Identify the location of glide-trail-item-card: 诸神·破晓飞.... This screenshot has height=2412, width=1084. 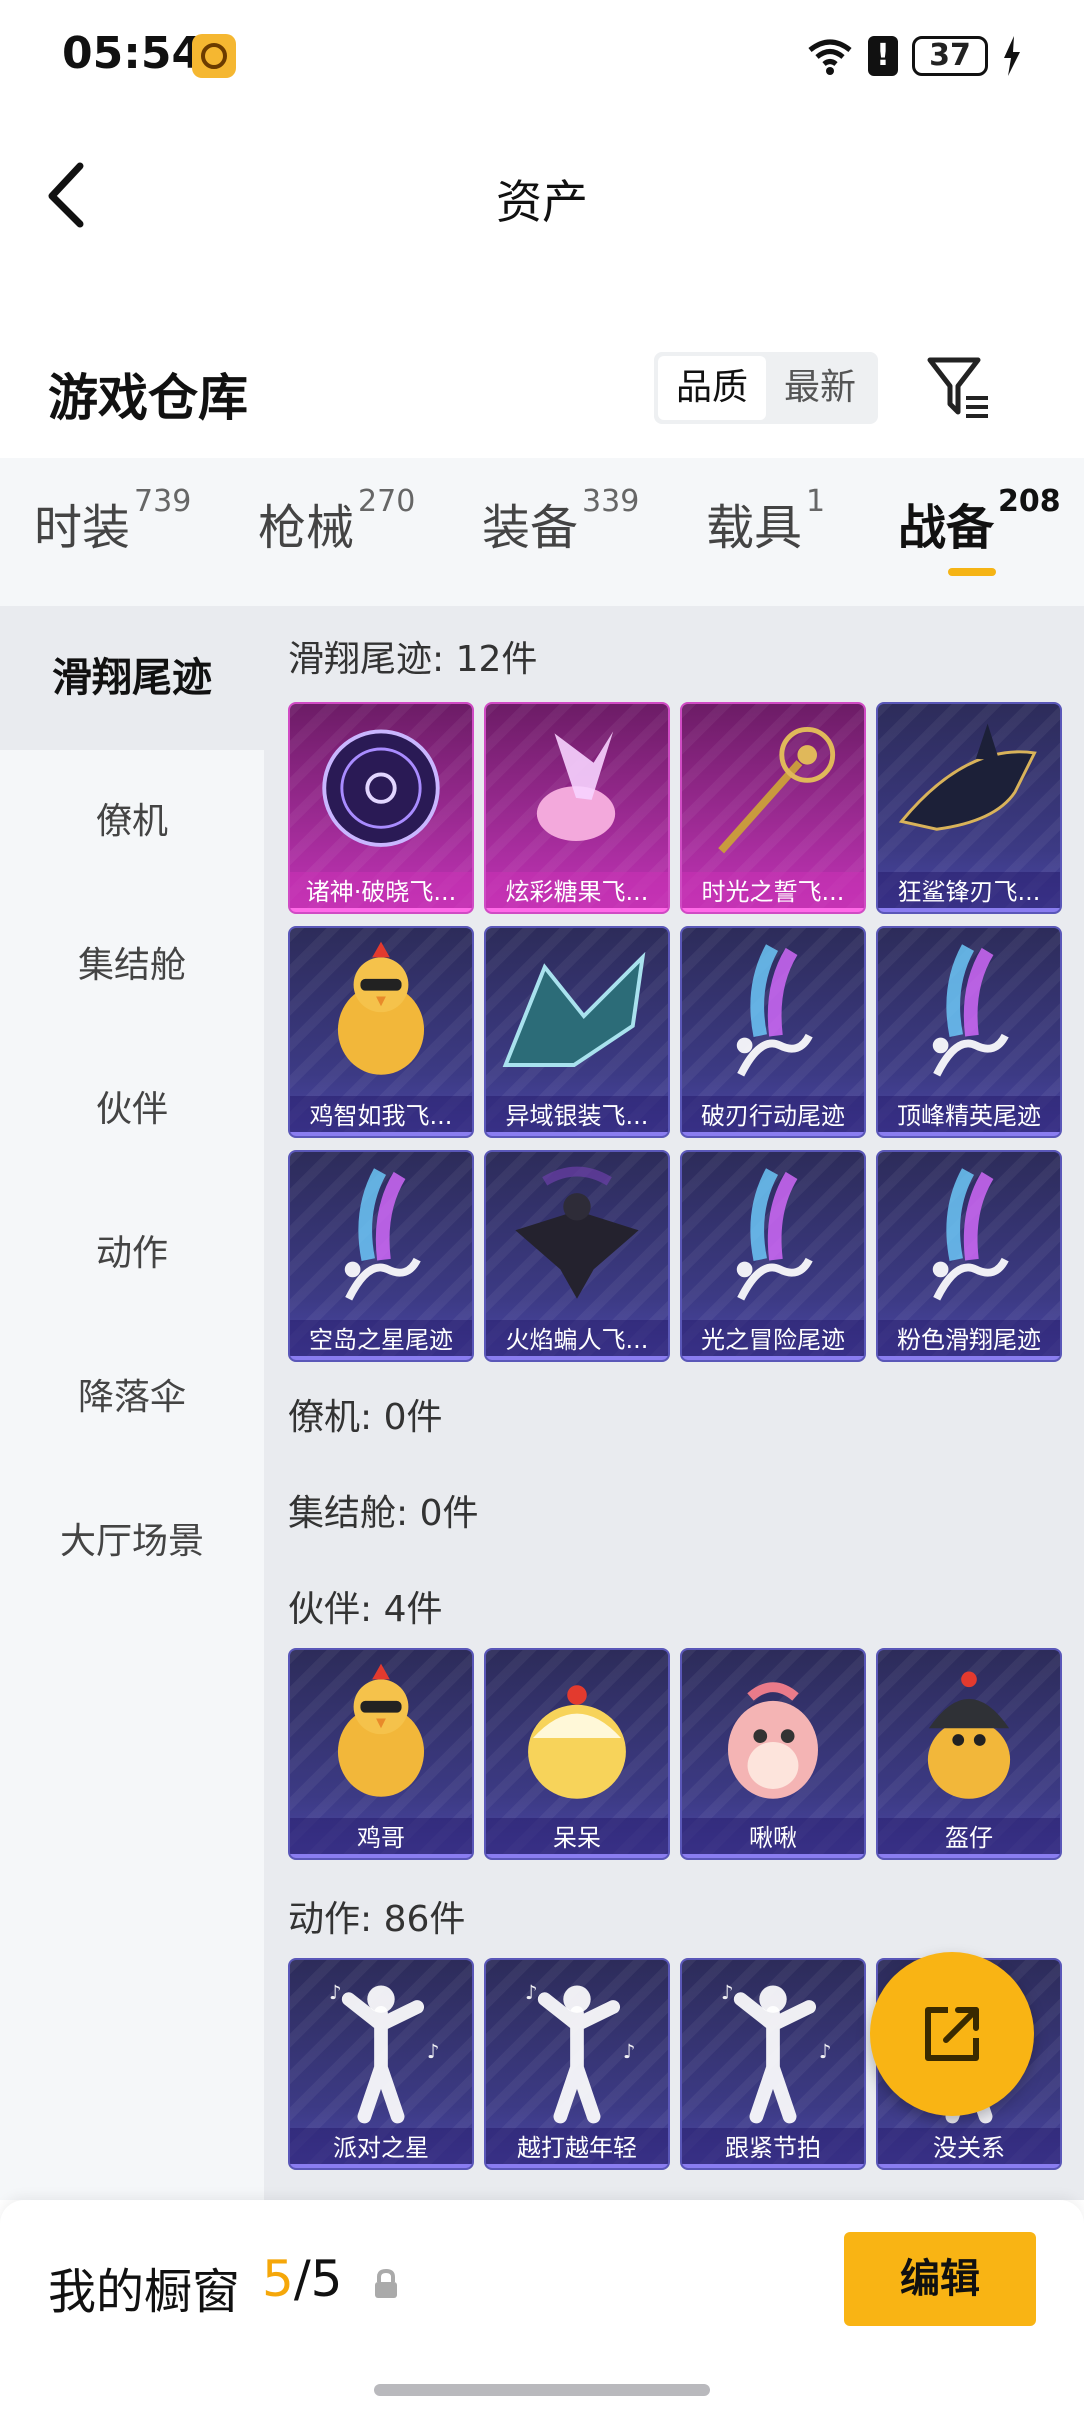
(381, 808).